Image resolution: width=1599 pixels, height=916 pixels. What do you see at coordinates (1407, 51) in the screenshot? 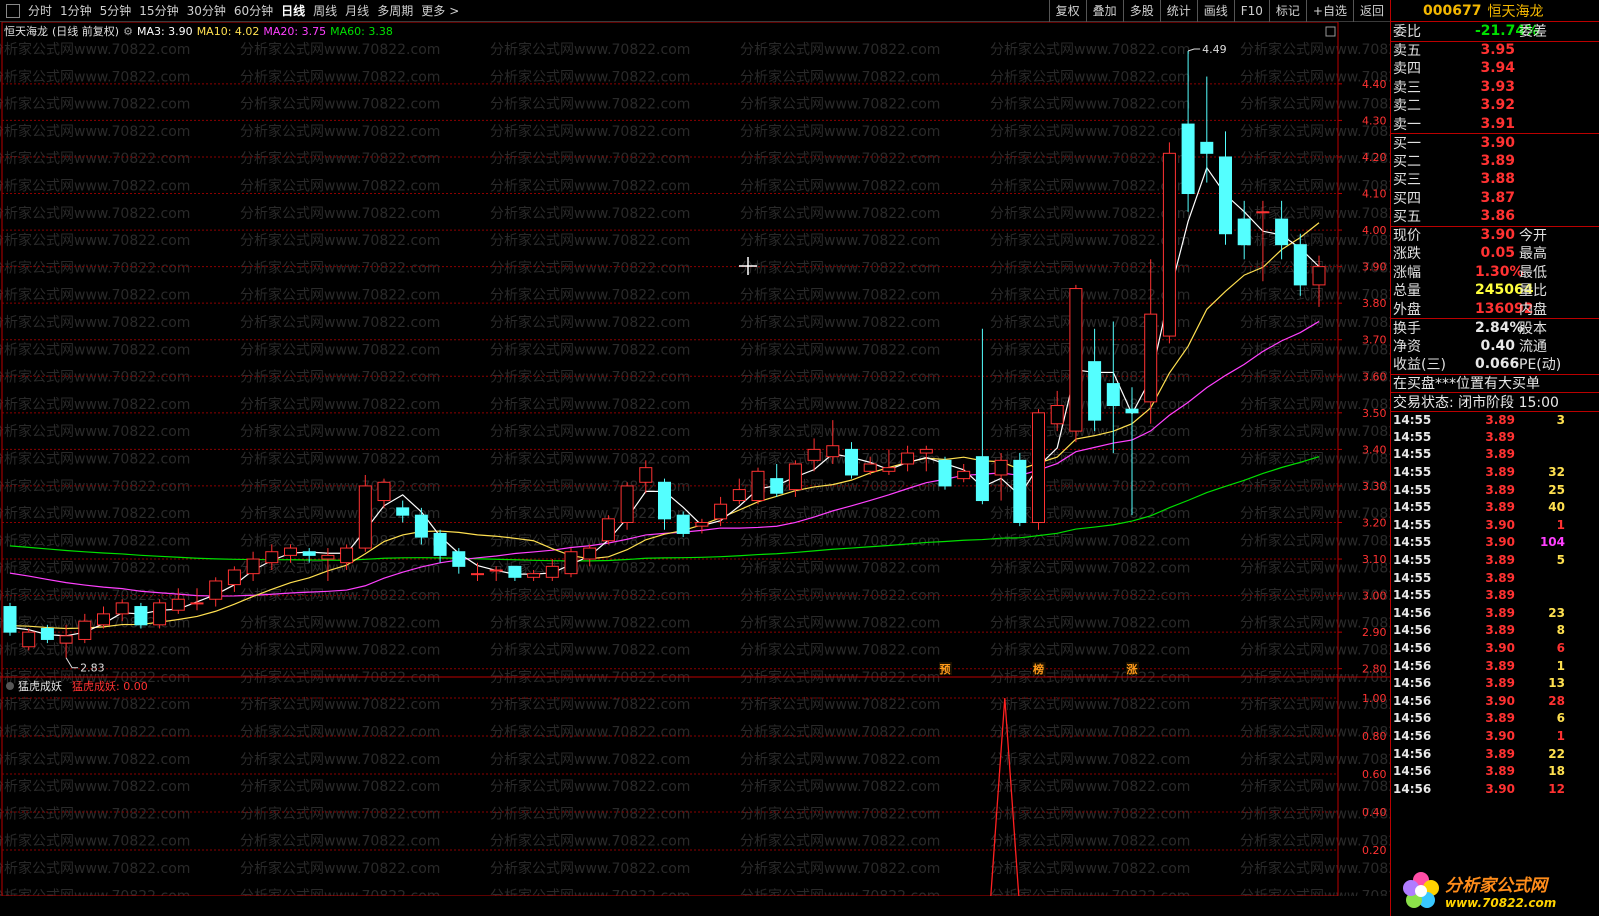
I see `ask-label: 卖五` at bounding box center [1407, 51].